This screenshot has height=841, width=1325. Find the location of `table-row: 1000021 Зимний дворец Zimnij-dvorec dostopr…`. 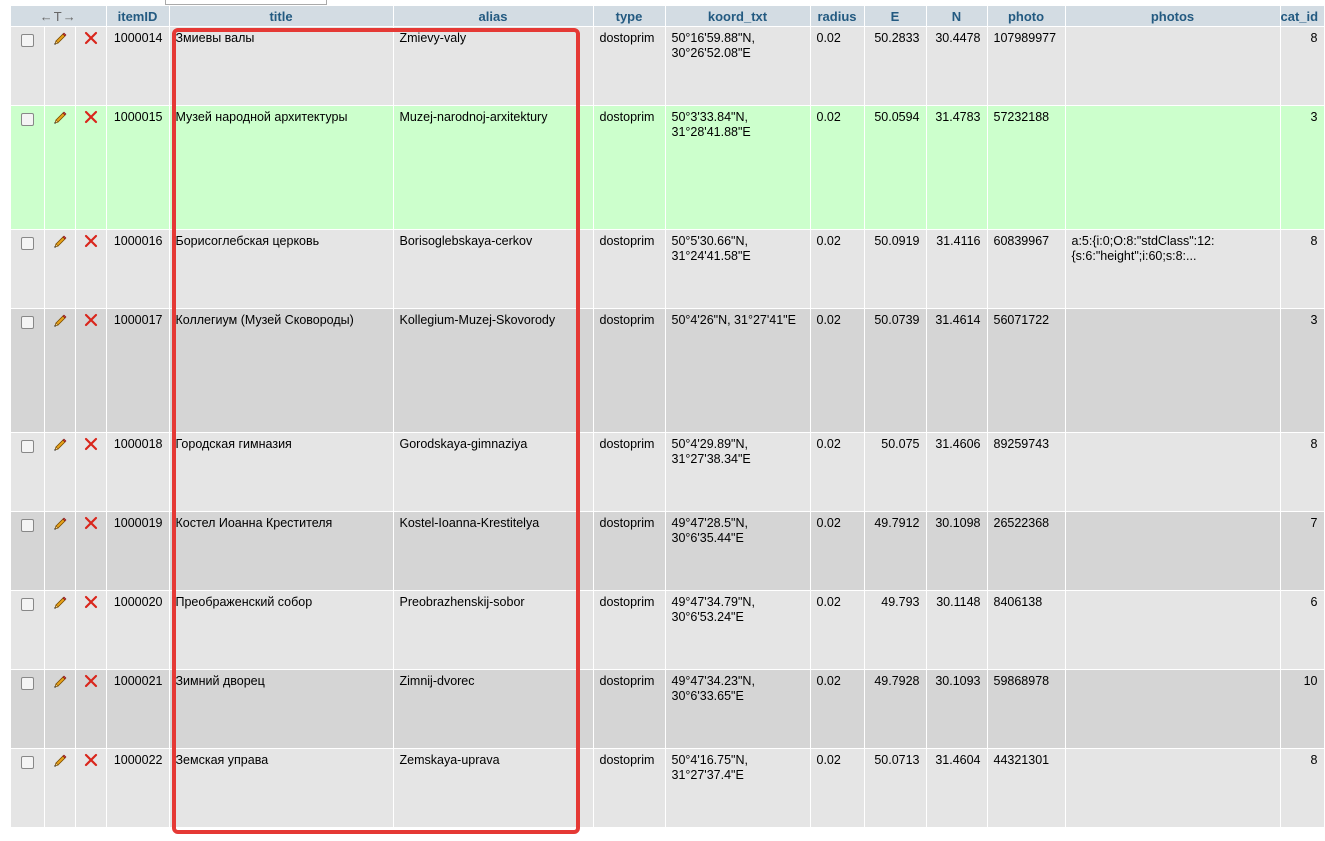

table-row: 1000021 Зимний дворец Zimnij-dvorec dostopr… is located at coordinates (668, 709).